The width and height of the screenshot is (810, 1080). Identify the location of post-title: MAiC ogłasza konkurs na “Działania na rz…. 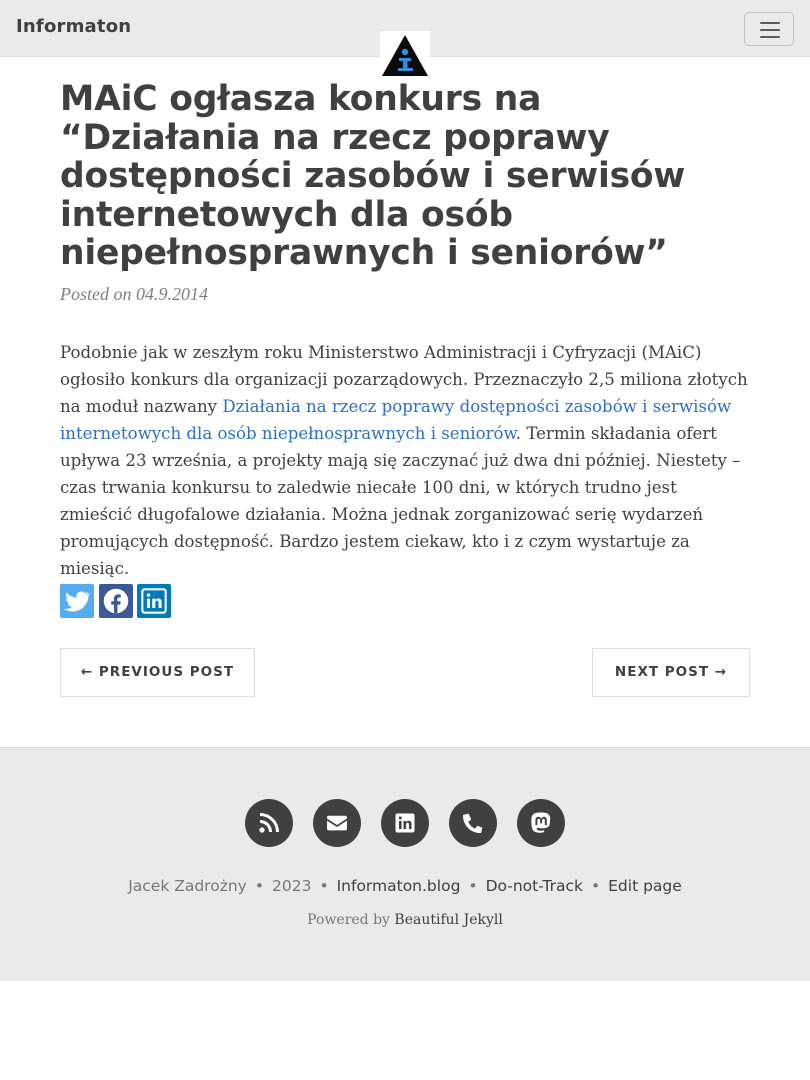
(373, 176).